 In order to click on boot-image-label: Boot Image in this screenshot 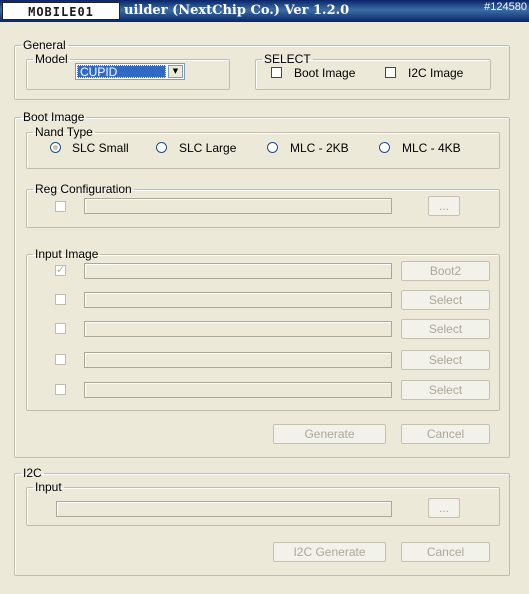, I will do `click(325, 73)`.